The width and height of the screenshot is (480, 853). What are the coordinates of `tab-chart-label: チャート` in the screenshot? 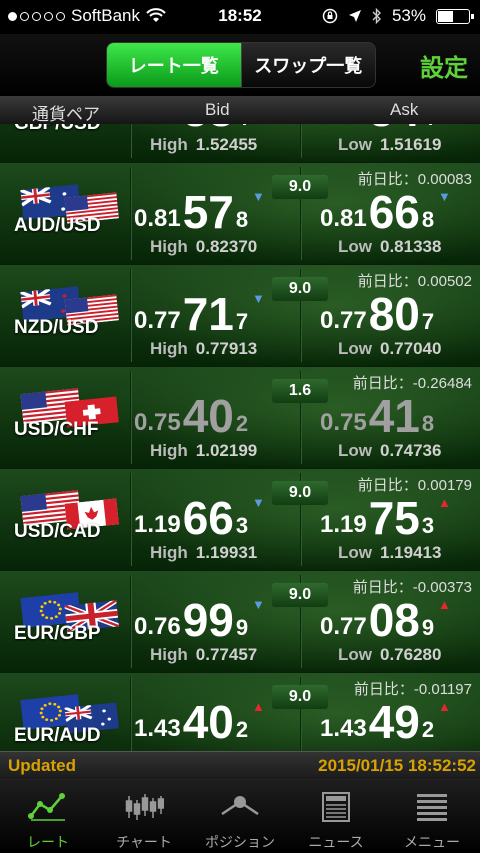 It's located at (144, 842).